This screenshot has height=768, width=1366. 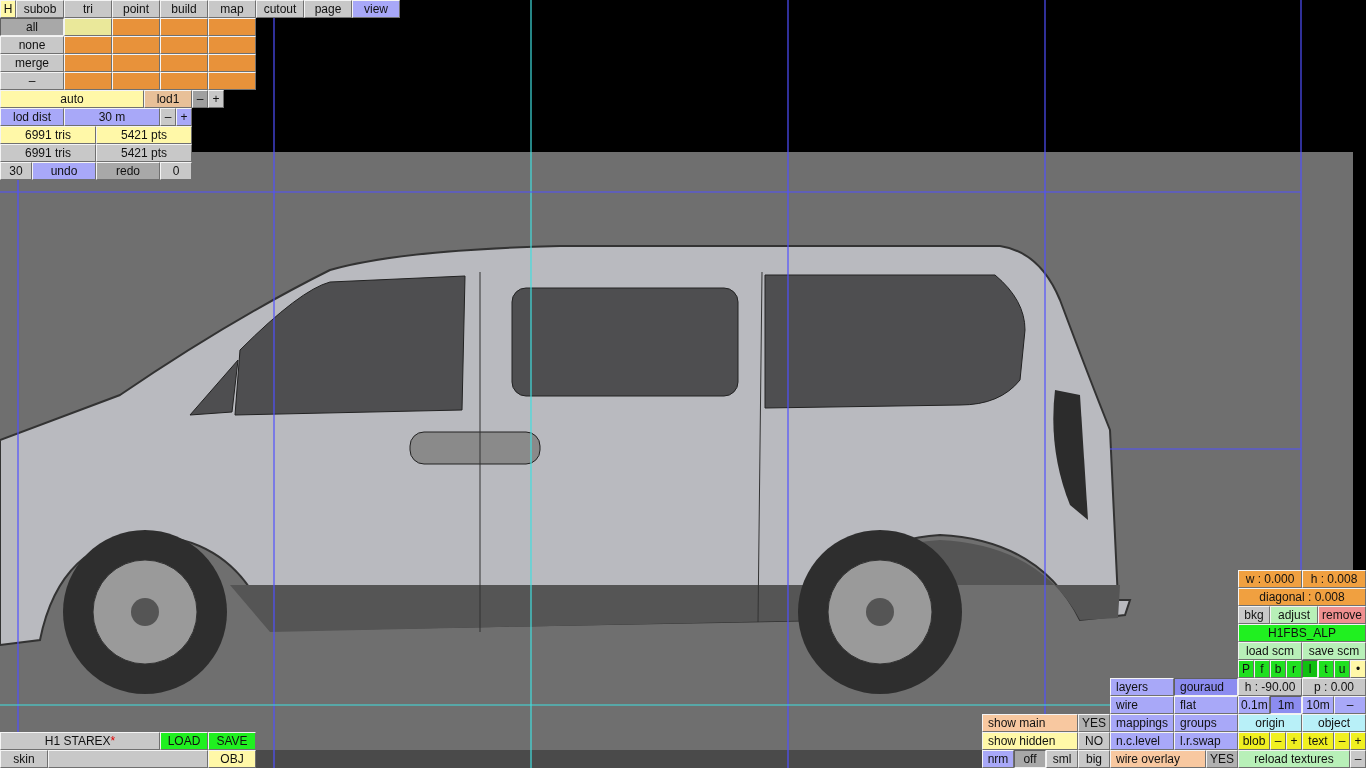 What do you see at coordinates (1206, 687) in the screenshot?
I see `gouraud-button: gouraud` at bounding box center [1206, 687].